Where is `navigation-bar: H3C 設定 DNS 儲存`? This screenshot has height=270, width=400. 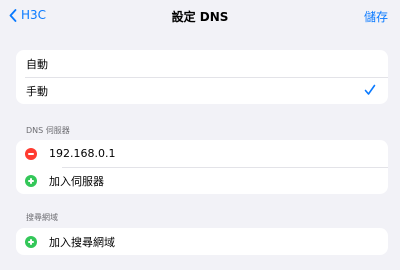 navigation-bar: H3C 設定 DNS 儲存 is located at coordinates (200, 16).